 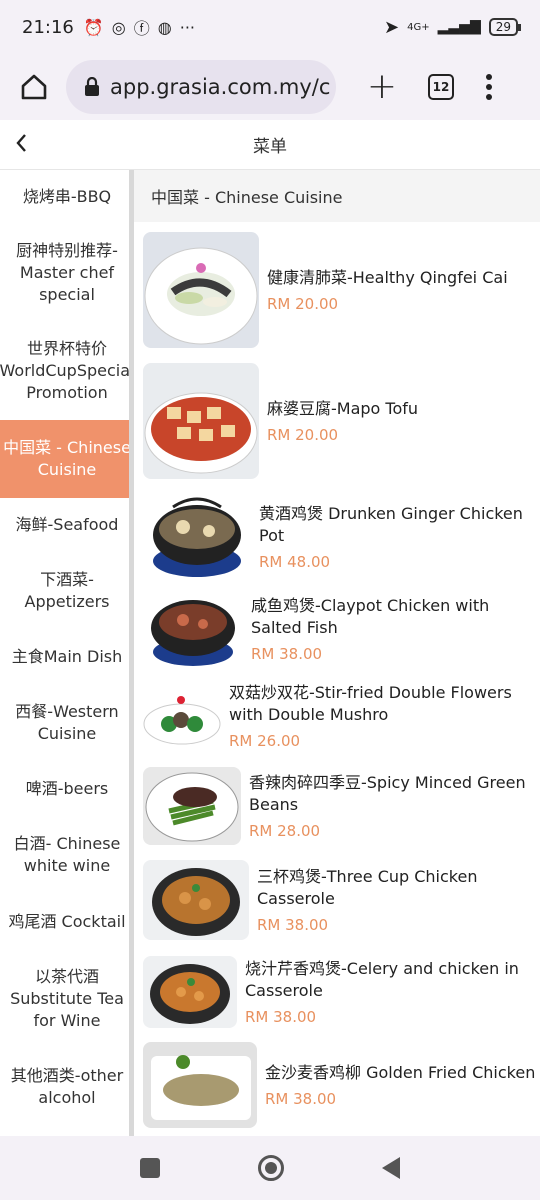 I want to click on category-label: 主食Main Dish, so click(x=67, y=656).